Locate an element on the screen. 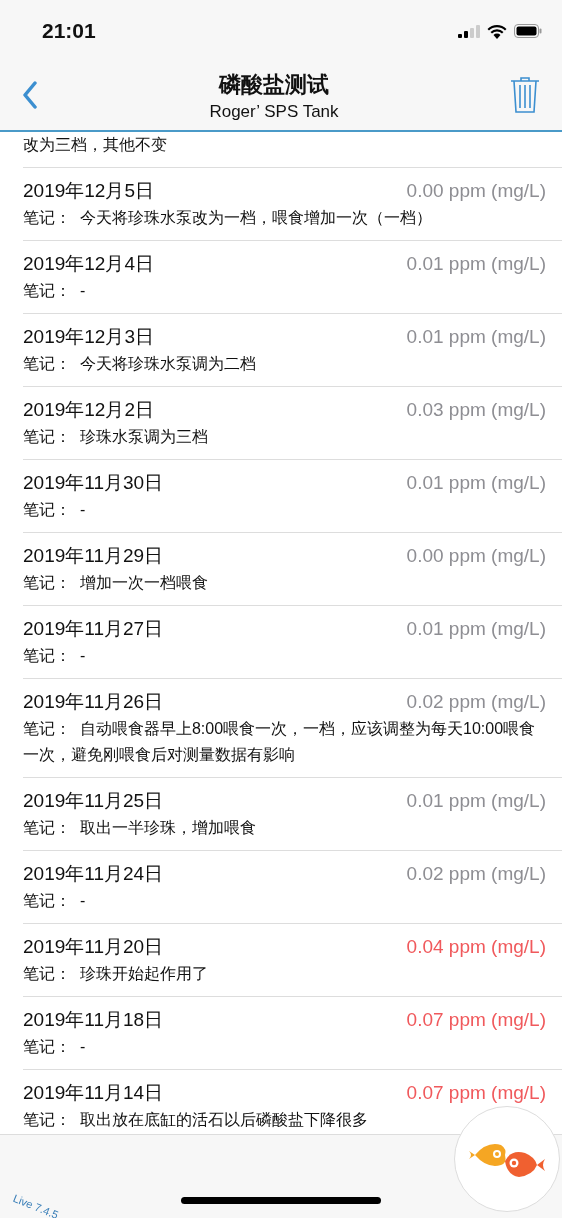  record-row: 2019年11月26日 0.02 ppm (mg/L) 笔记： 自动喂食器早上8:00喂食一次，一档，应该调整为每天10:00喂食一次，避免刚喂食后对测量数据有影响 is located at coordinates (292, 728).